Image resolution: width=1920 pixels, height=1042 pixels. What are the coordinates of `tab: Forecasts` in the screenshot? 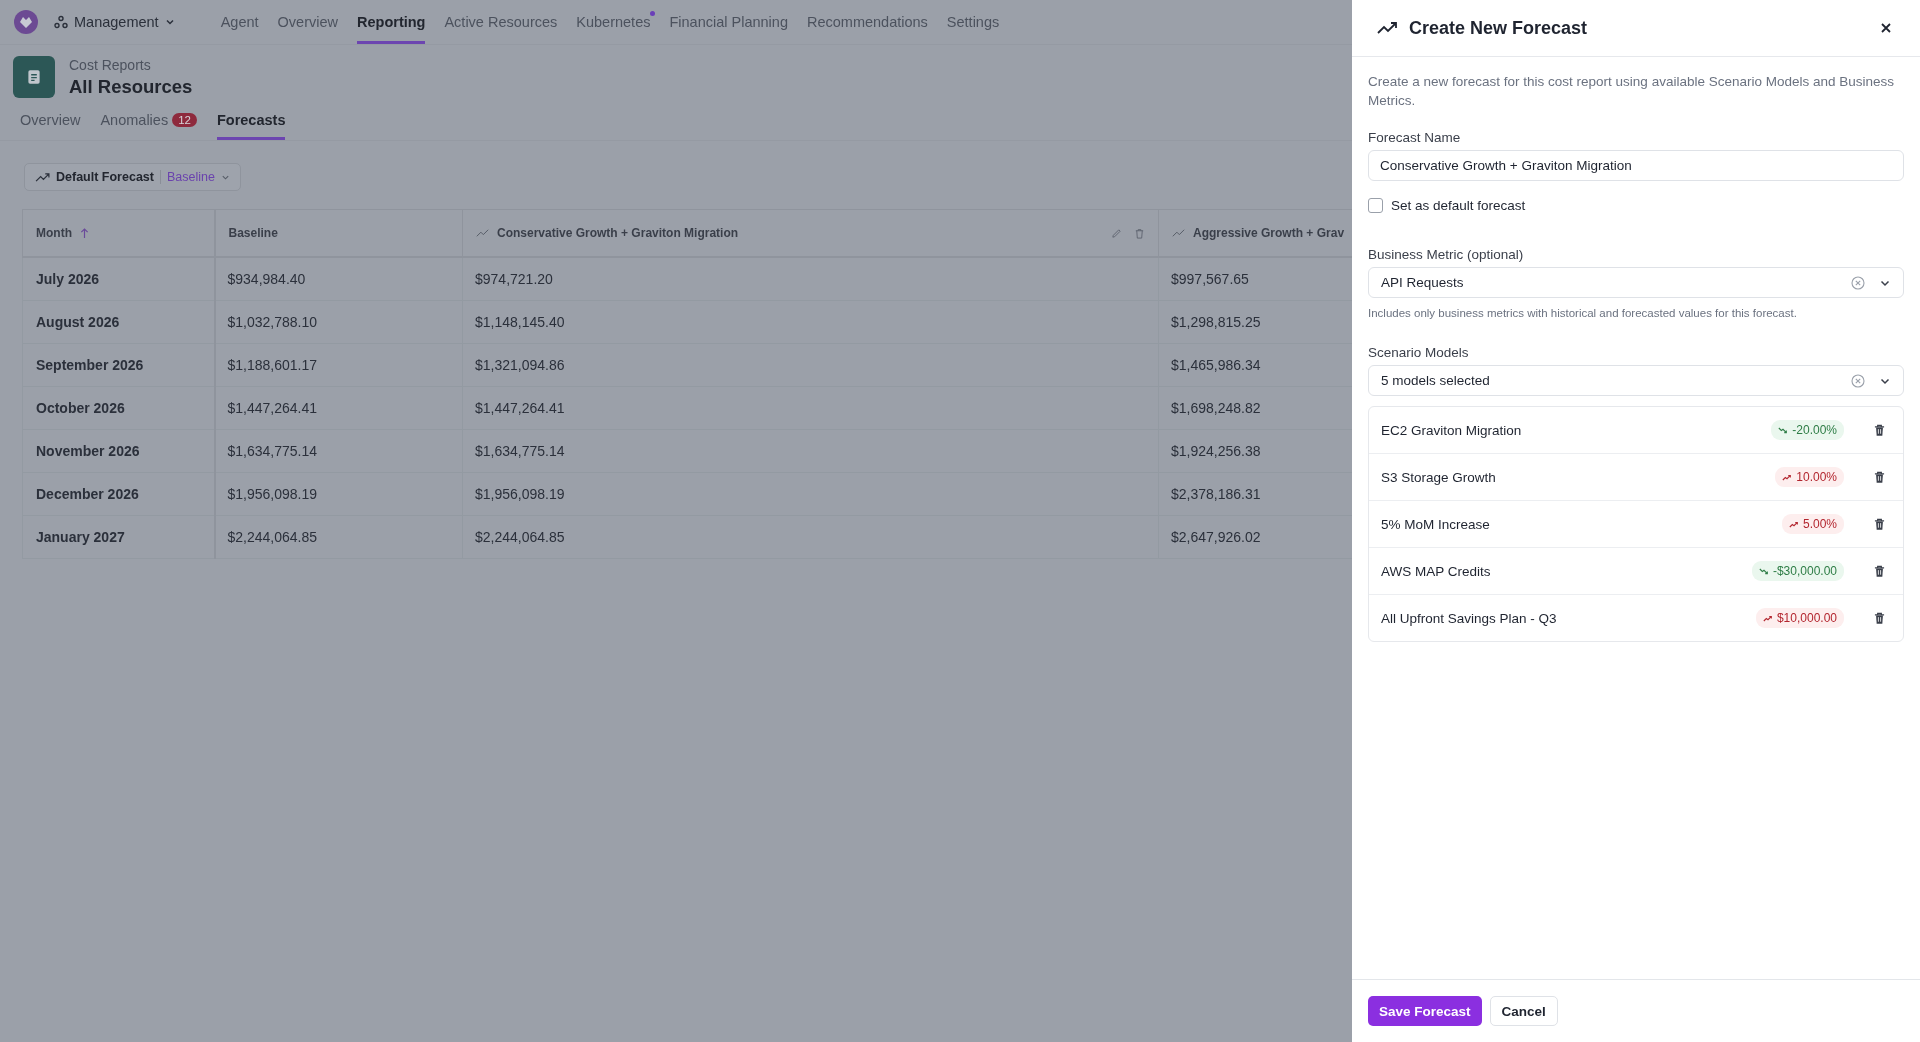 It's located at (251, 123).